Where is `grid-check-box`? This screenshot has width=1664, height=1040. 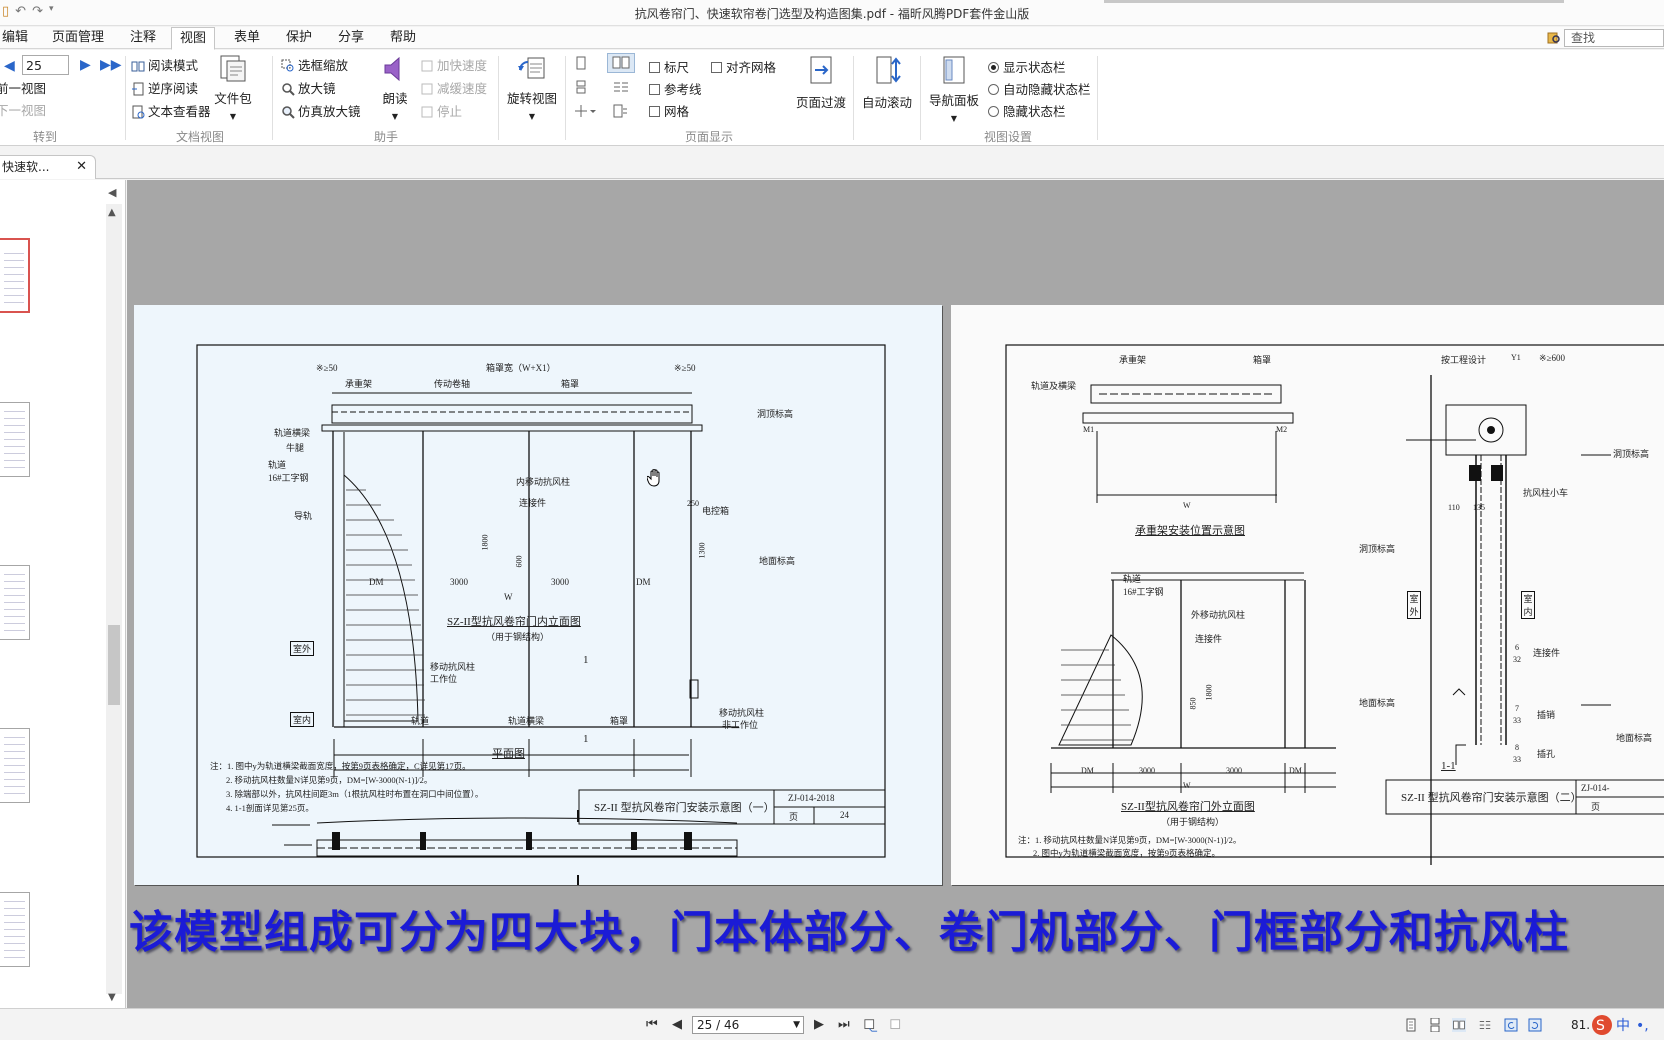
grid-check-box is located at coordinates (654, 111).